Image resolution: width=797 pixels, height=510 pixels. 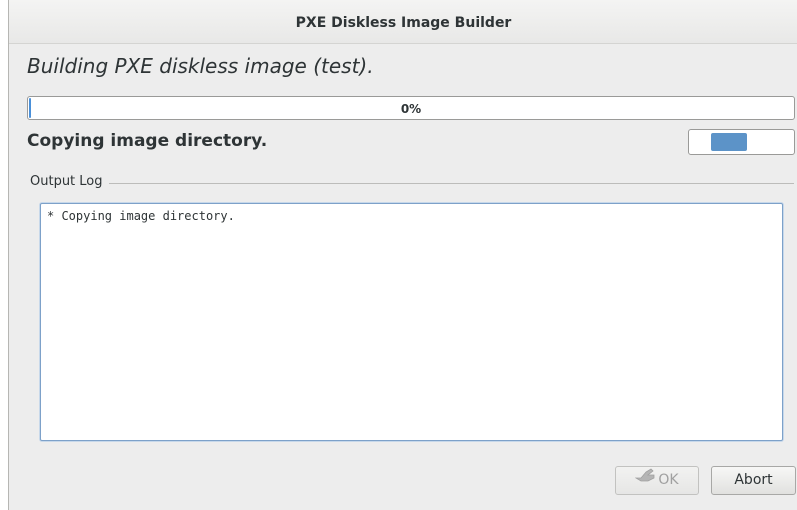 I want to click on activity-pulse-block, so click(x=729, y=142).